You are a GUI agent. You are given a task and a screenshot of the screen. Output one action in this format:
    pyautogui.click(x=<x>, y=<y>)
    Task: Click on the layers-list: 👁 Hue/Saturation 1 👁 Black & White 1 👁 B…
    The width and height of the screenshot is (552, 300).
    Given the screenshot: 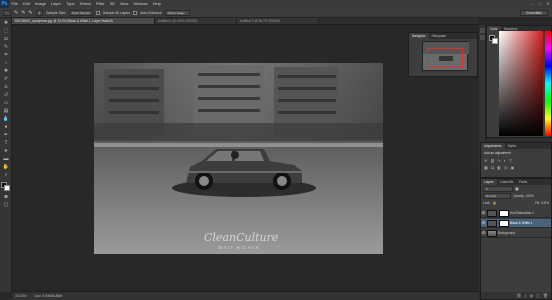 What is the action you would take?
    pyautogui.click(x=516, y=249)
    